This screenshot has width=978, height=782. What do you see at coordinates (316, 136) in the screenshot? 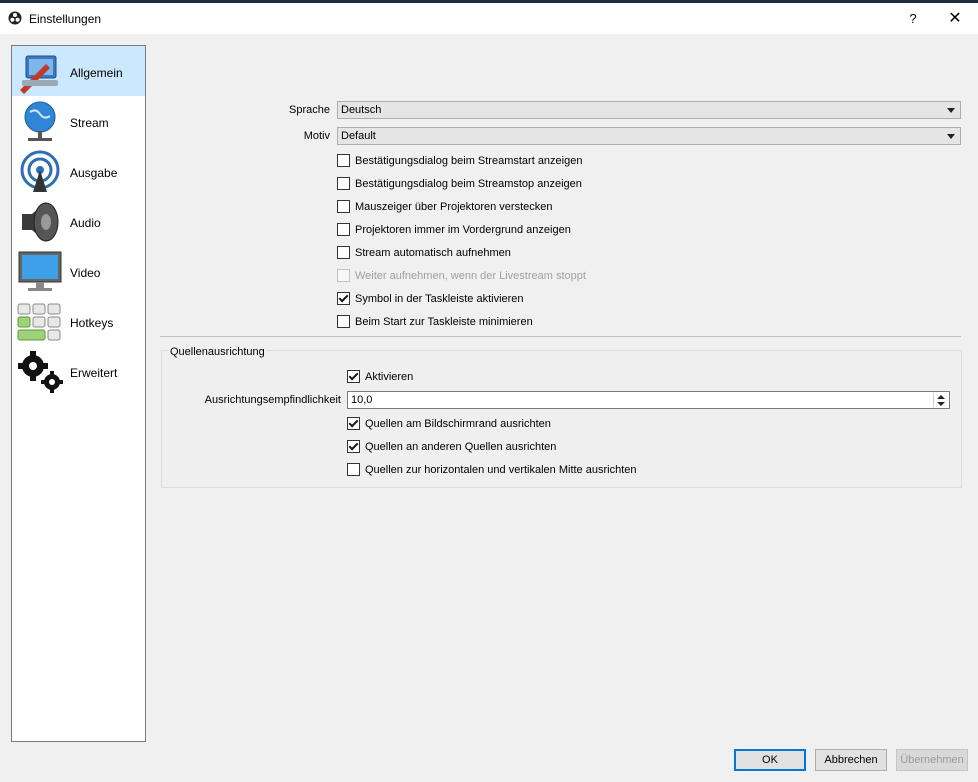
I see `theme-label: Motiv` at bounding box center [316, 136].